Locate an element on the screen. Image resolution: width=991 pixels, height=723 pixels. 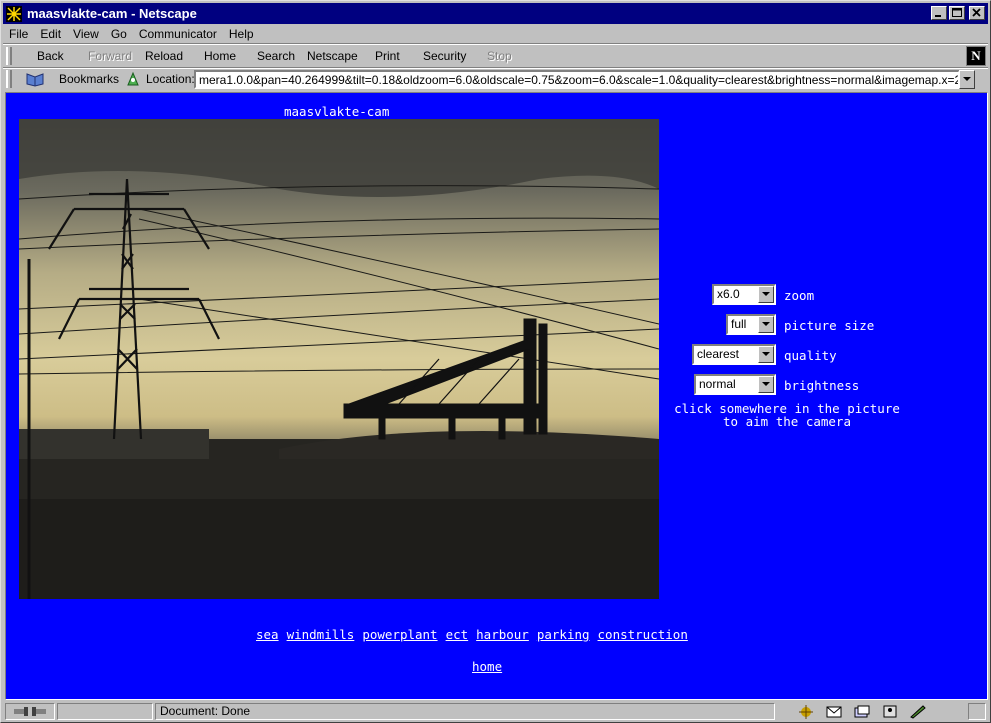
picture-size-label: picture size is located at coordinates (829, 325).